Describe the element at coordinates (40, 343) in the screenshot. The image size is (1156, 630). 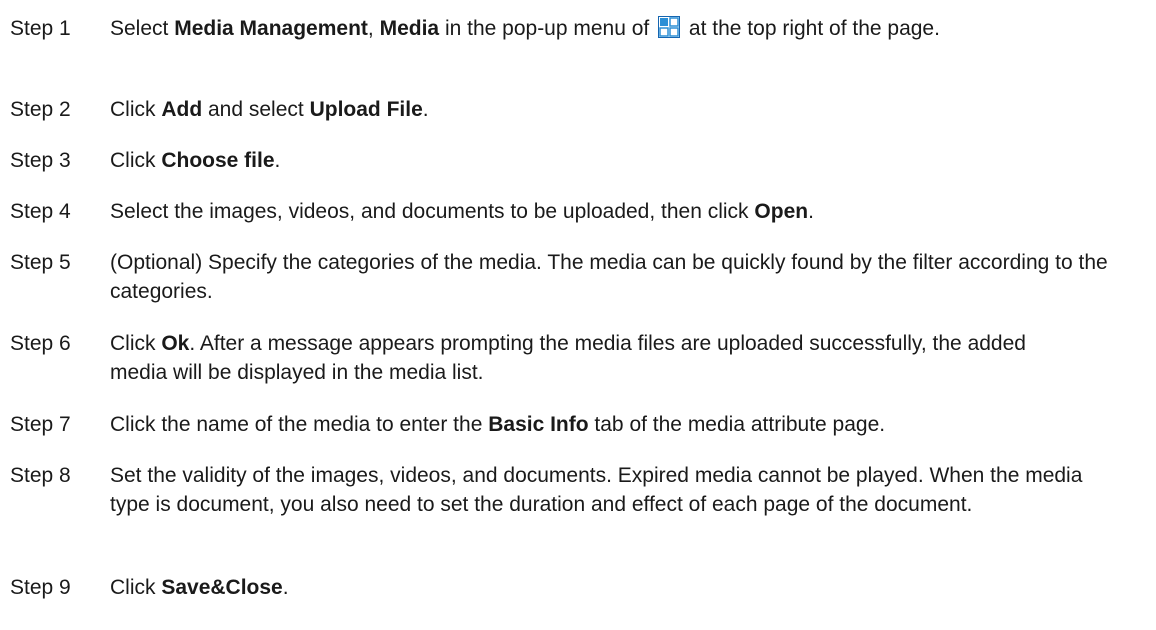
I see `step-label: Step 6` at that location.